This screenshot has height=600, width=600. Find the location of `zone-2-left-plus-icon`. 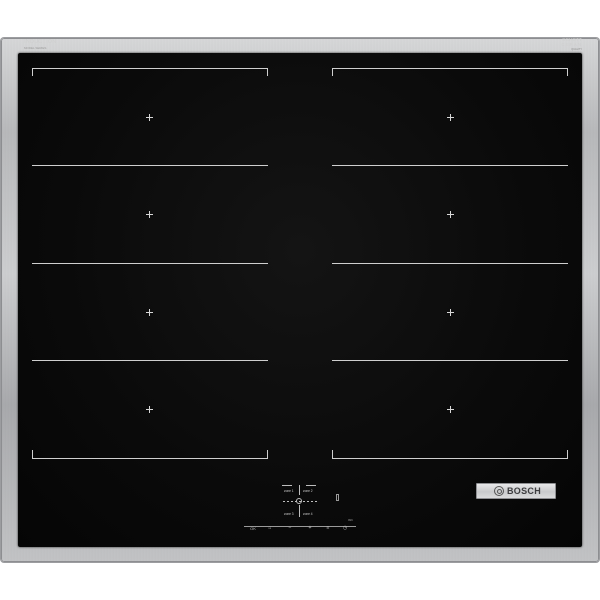

zone-2-left-plus-icon is located at coordinates (149, 214).